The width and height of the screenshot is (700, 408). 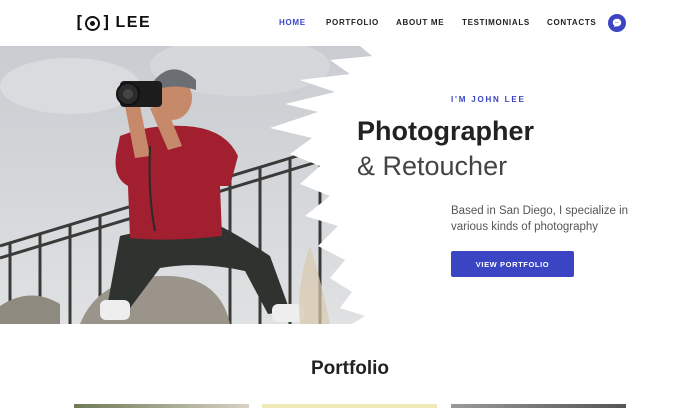 What do you see at coordinates (79, 23) in the screenshot?
I see `logo-bracket-left: [` at bounding box center [79, 23].